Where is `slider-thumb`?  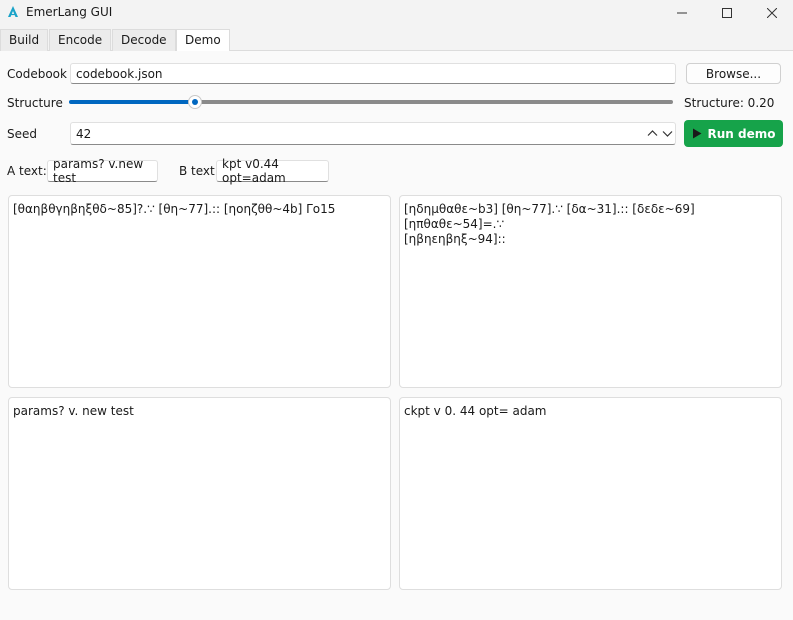
slider-thumb is located at coordinates (195, 102).